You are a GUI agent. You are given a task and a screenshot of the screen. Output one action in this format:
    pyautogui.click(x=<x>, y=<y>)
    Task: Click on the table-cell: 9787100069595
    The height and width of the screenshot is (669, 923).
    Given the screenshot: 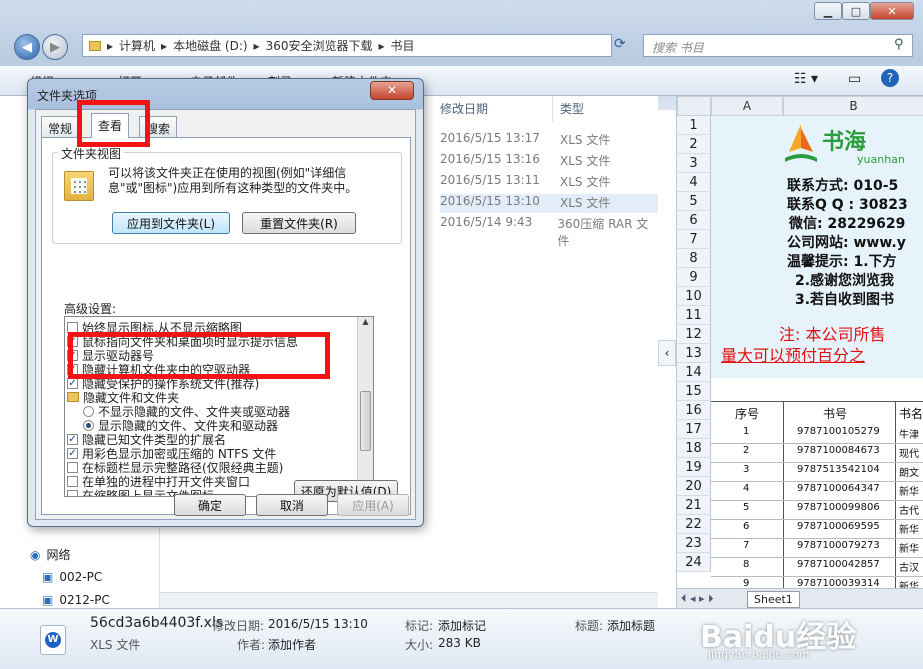 What is the action you would take?
    pyautogui.click(x=838, y=526)
    